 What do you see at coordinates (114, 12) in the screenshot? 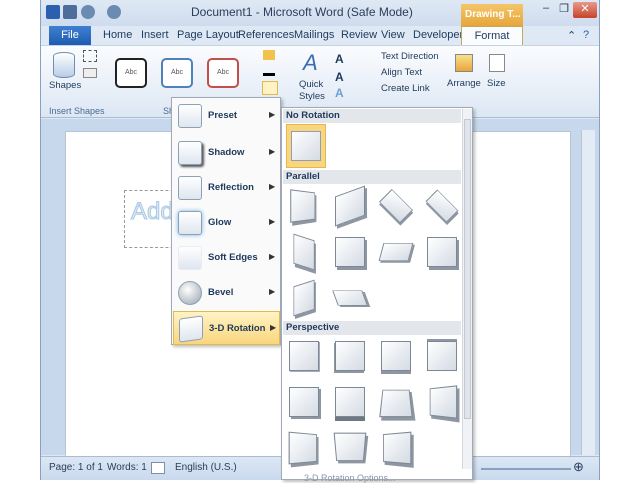
I see `redo-icon` at bounding box center [114, 12].